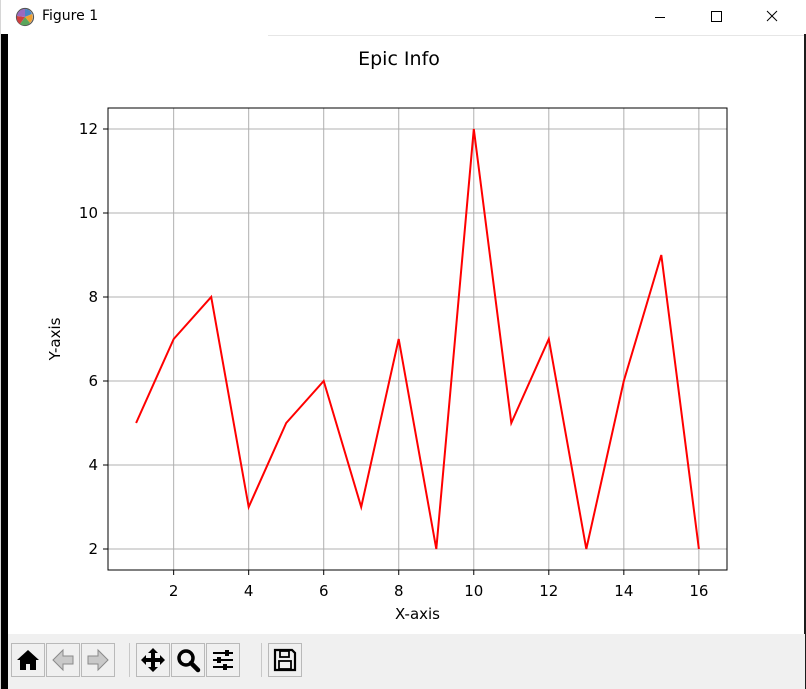 This screenshot has height=689, width=806. What do you see at coordinates (93, 465) in the screenshot?
I see `y-tick-label: 4` at bounding box center [93, 465].